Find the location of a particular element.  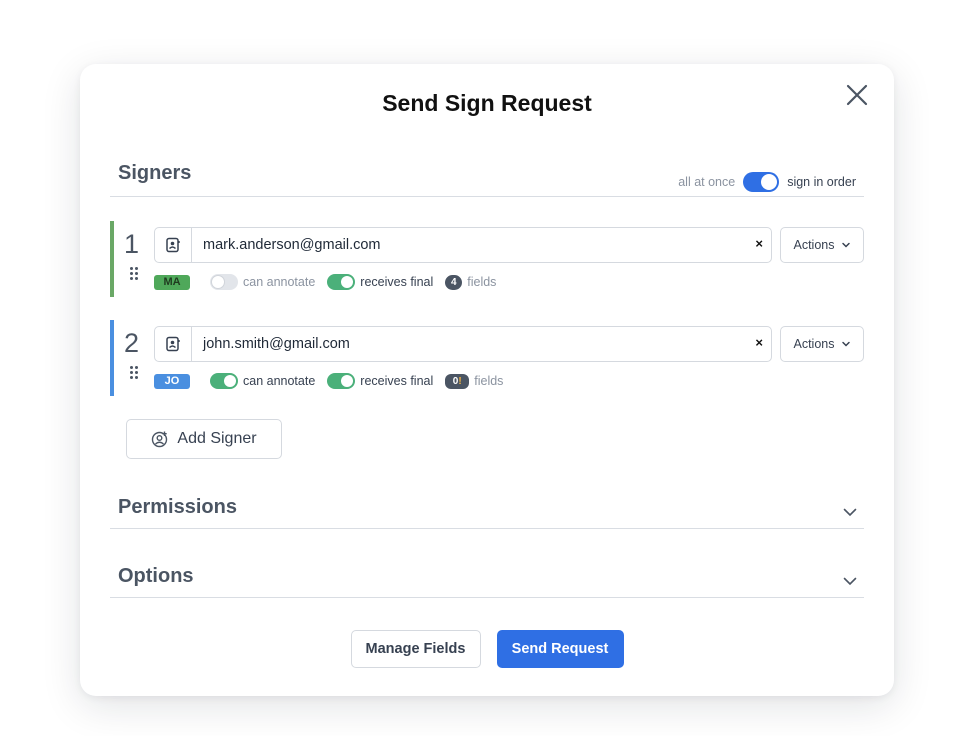

signer-email-value: john.smith@gmail.com is located at coordinates (276, 344).